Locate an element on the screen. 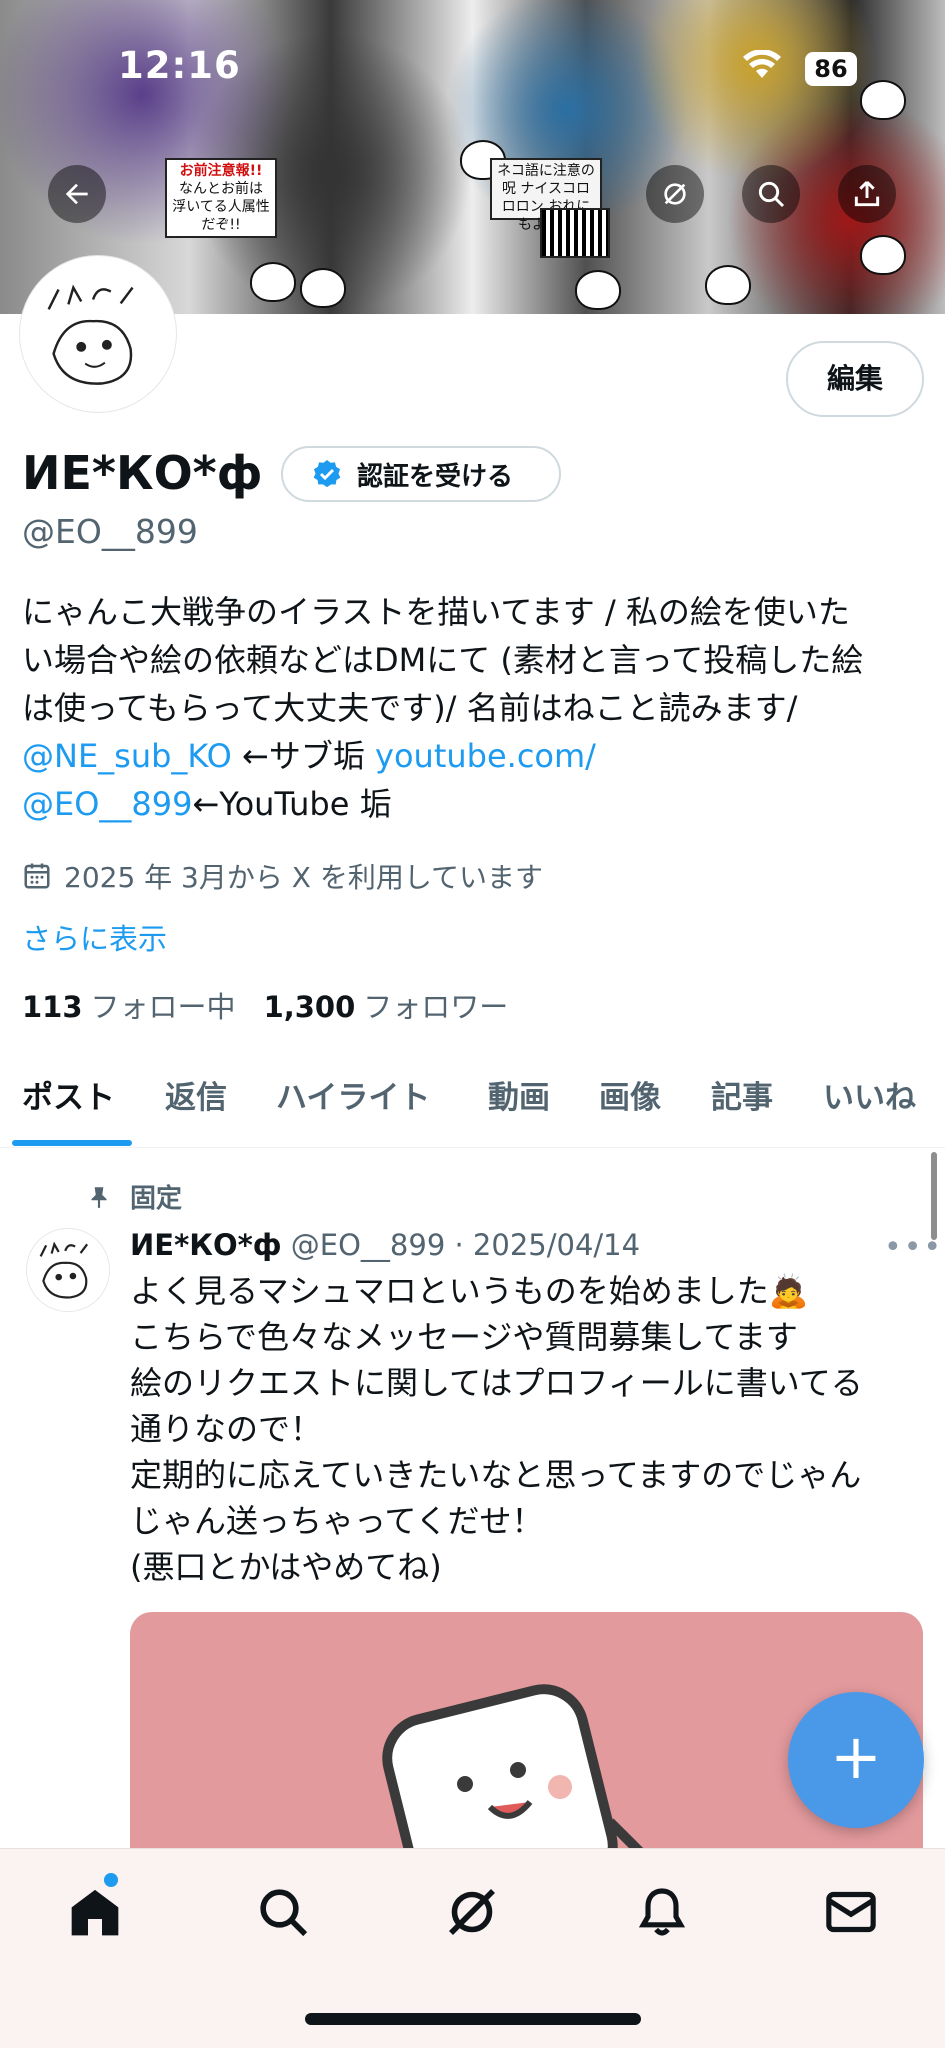 Image resolution: width=945 pixels, height=2048 pixels. post-line: (悪口とかはやめてね) is located at coordinates (286, 1567).